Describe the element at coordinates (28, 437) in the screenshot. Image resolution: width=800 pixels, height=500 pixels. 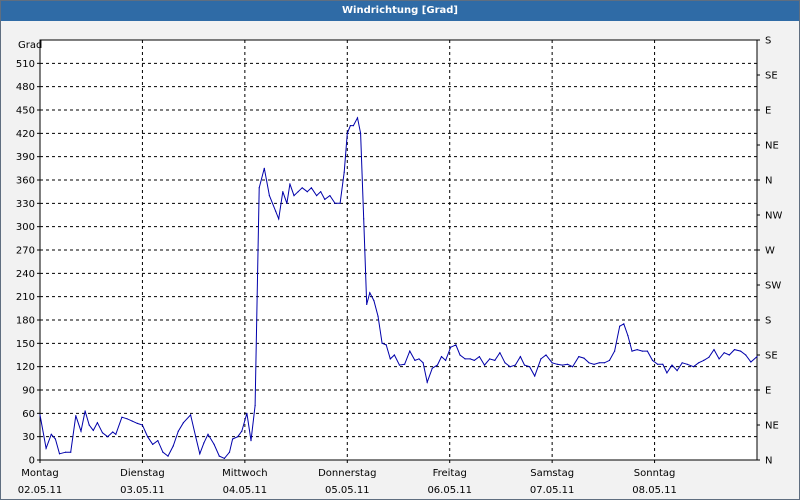
I see `y-tick-label: 30` at that location.